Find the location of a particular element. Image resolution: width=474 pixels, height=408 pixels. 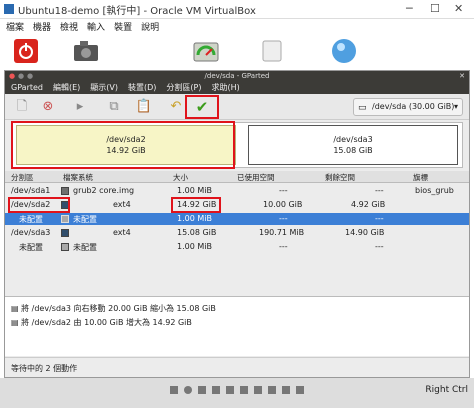

col-used: 已使用空間 is located at coordinates (256, 177).